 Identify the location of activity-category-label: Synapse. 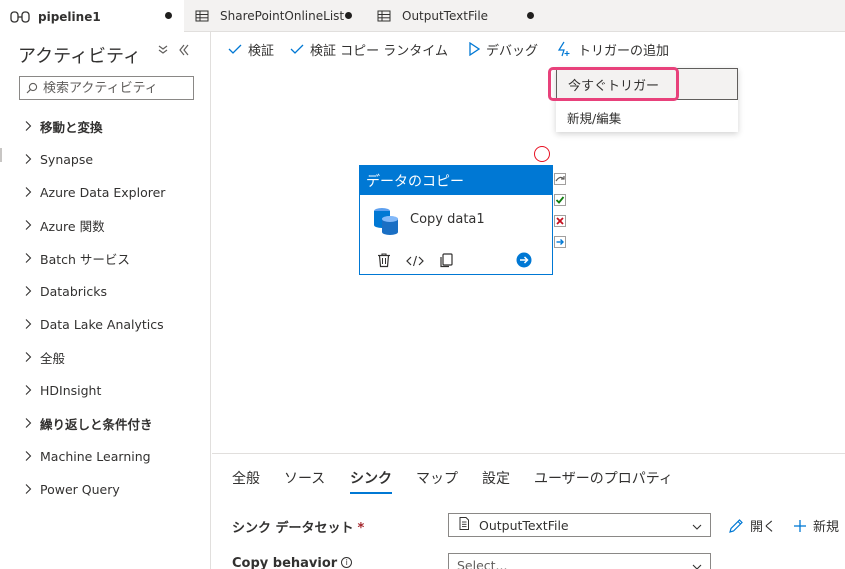
(67, 159).